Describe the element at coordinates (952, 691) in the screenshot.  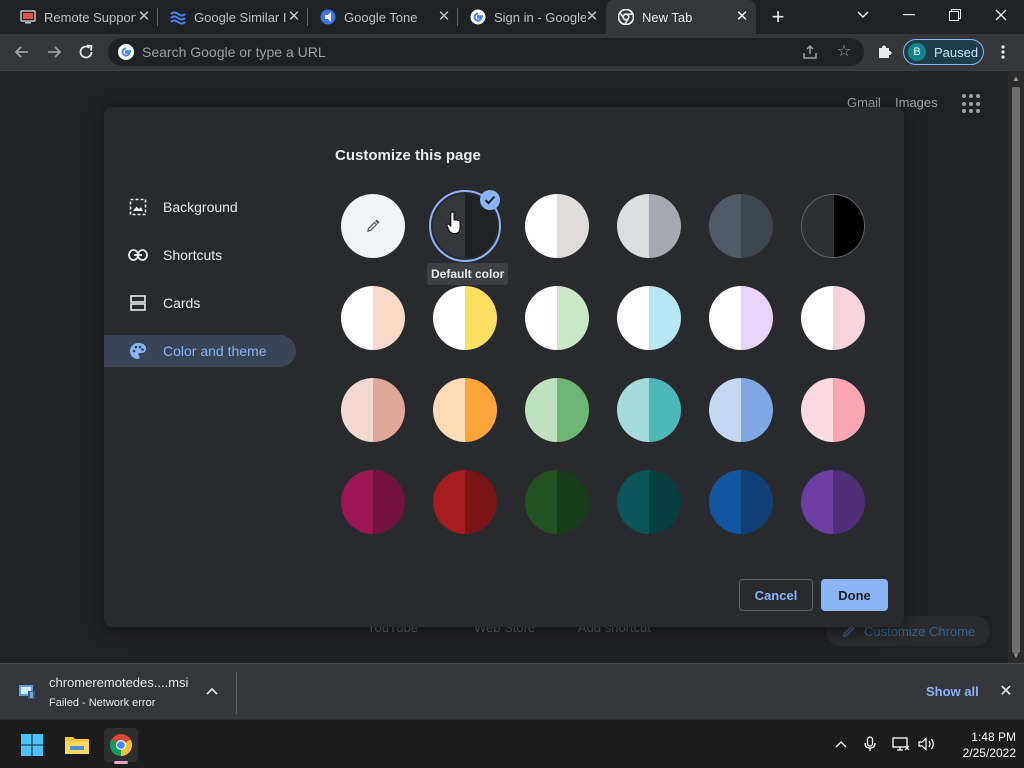
I see `show-all-button: Show all` at that location.